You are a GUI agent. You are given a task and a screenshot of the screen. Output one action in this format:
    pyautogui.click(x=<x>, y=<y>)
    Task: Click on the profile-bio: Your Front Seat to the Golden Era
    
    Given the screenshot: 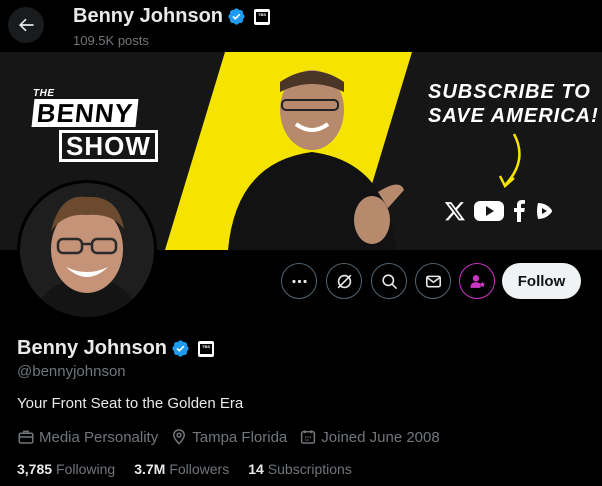 What is the action you would take?
    pyautogui.click(x=130, y=403)
    